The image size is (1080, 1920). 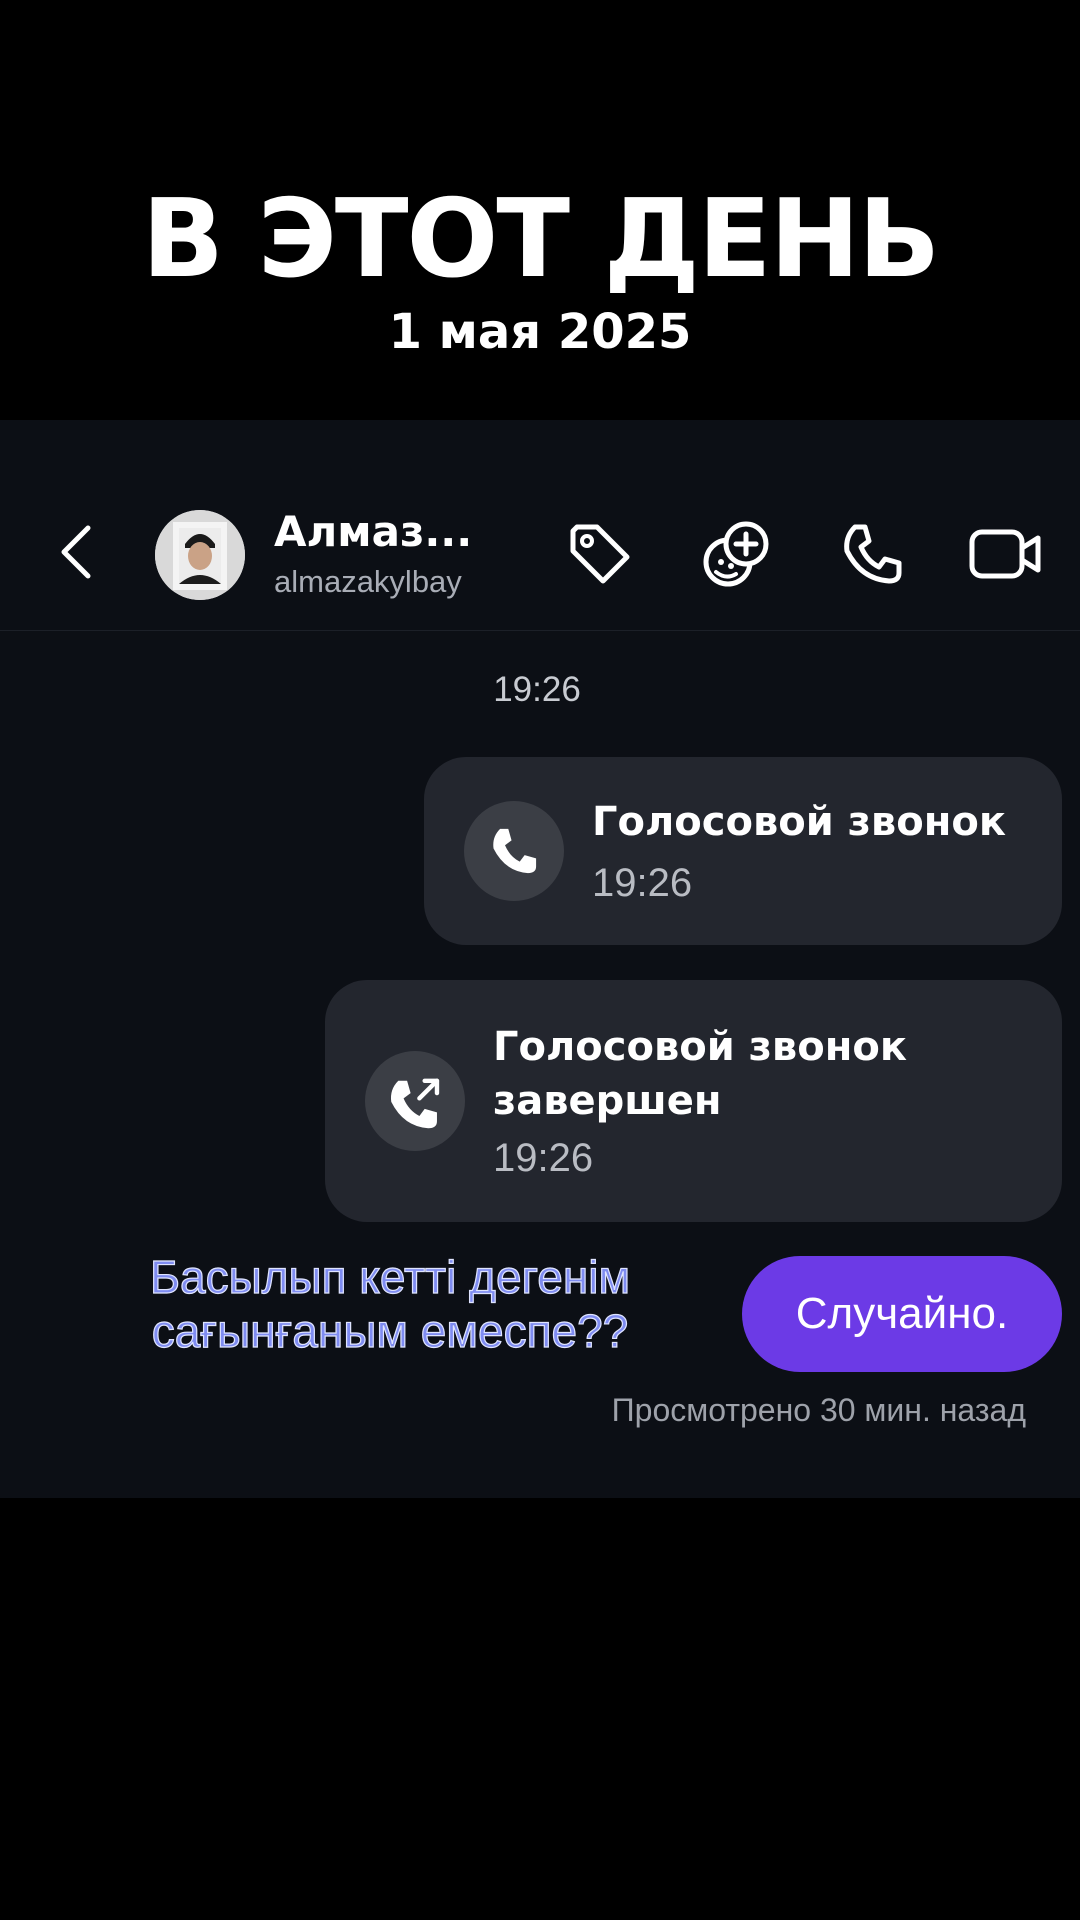 I want to click on video-camera-icon, so click(x=1005, y=554).